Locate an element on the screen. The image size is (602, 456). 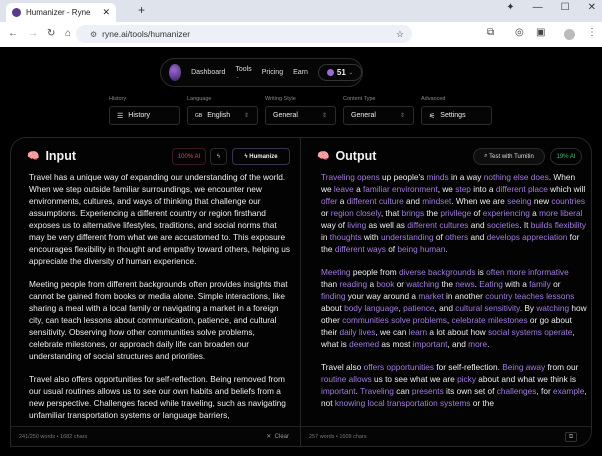
changed-phrase: celebrate milestones is located at coordinates (490, 320).